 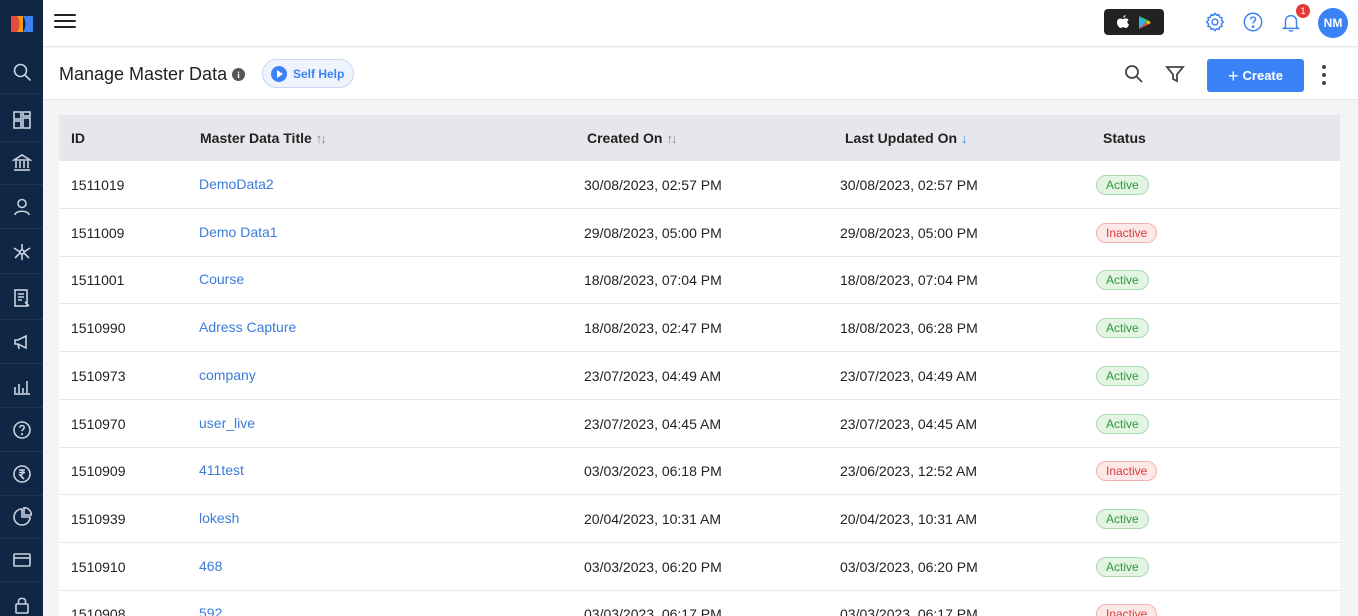 What do you see at coordinates (653, 232) in the screenshot?
I see `cell-created-on: 29/08/2023, 05:00 PM` at bounding box center [653, 232].